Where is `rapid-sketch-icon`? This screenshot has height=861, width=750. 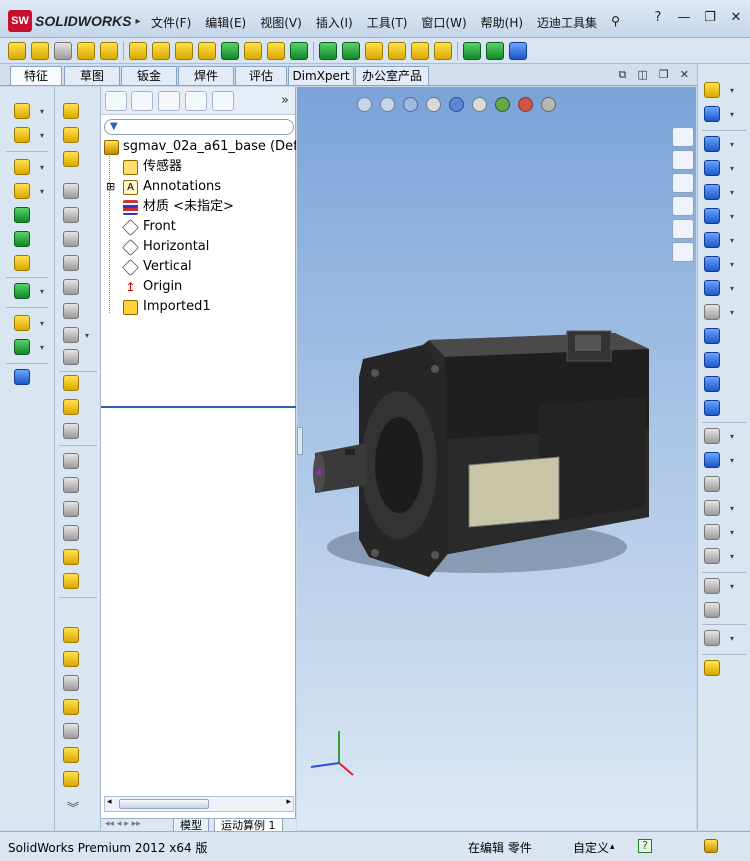
rapid-sketch-icon is located at coordinates (712, 668).